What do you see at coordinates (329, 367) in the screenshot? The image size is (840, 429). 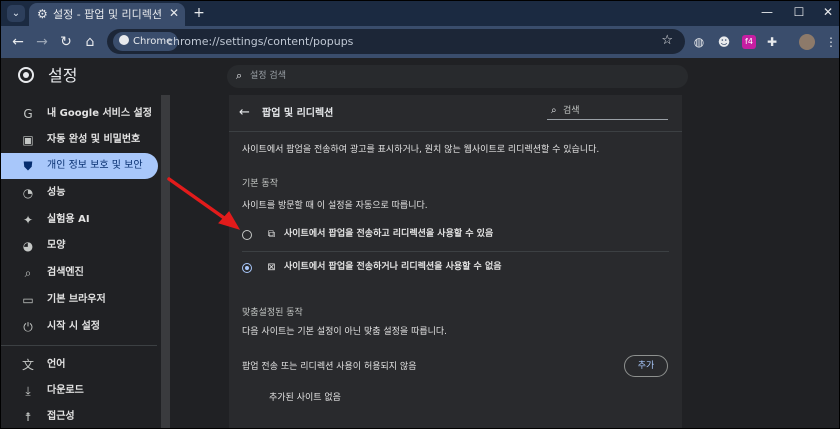 I see `blocked-sites-label: 팝업 전송 또는 리디렉션 사용이 허용되지 않음` at bounding box center [329, 367].